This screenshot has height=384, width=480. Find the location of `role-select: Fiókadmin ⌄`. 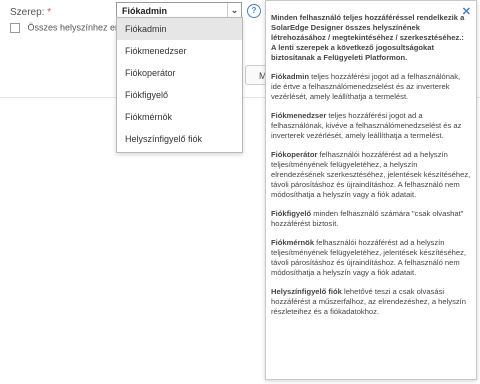

role-select: Fiókadmin ⌄ is located at coordinates (179, 10).